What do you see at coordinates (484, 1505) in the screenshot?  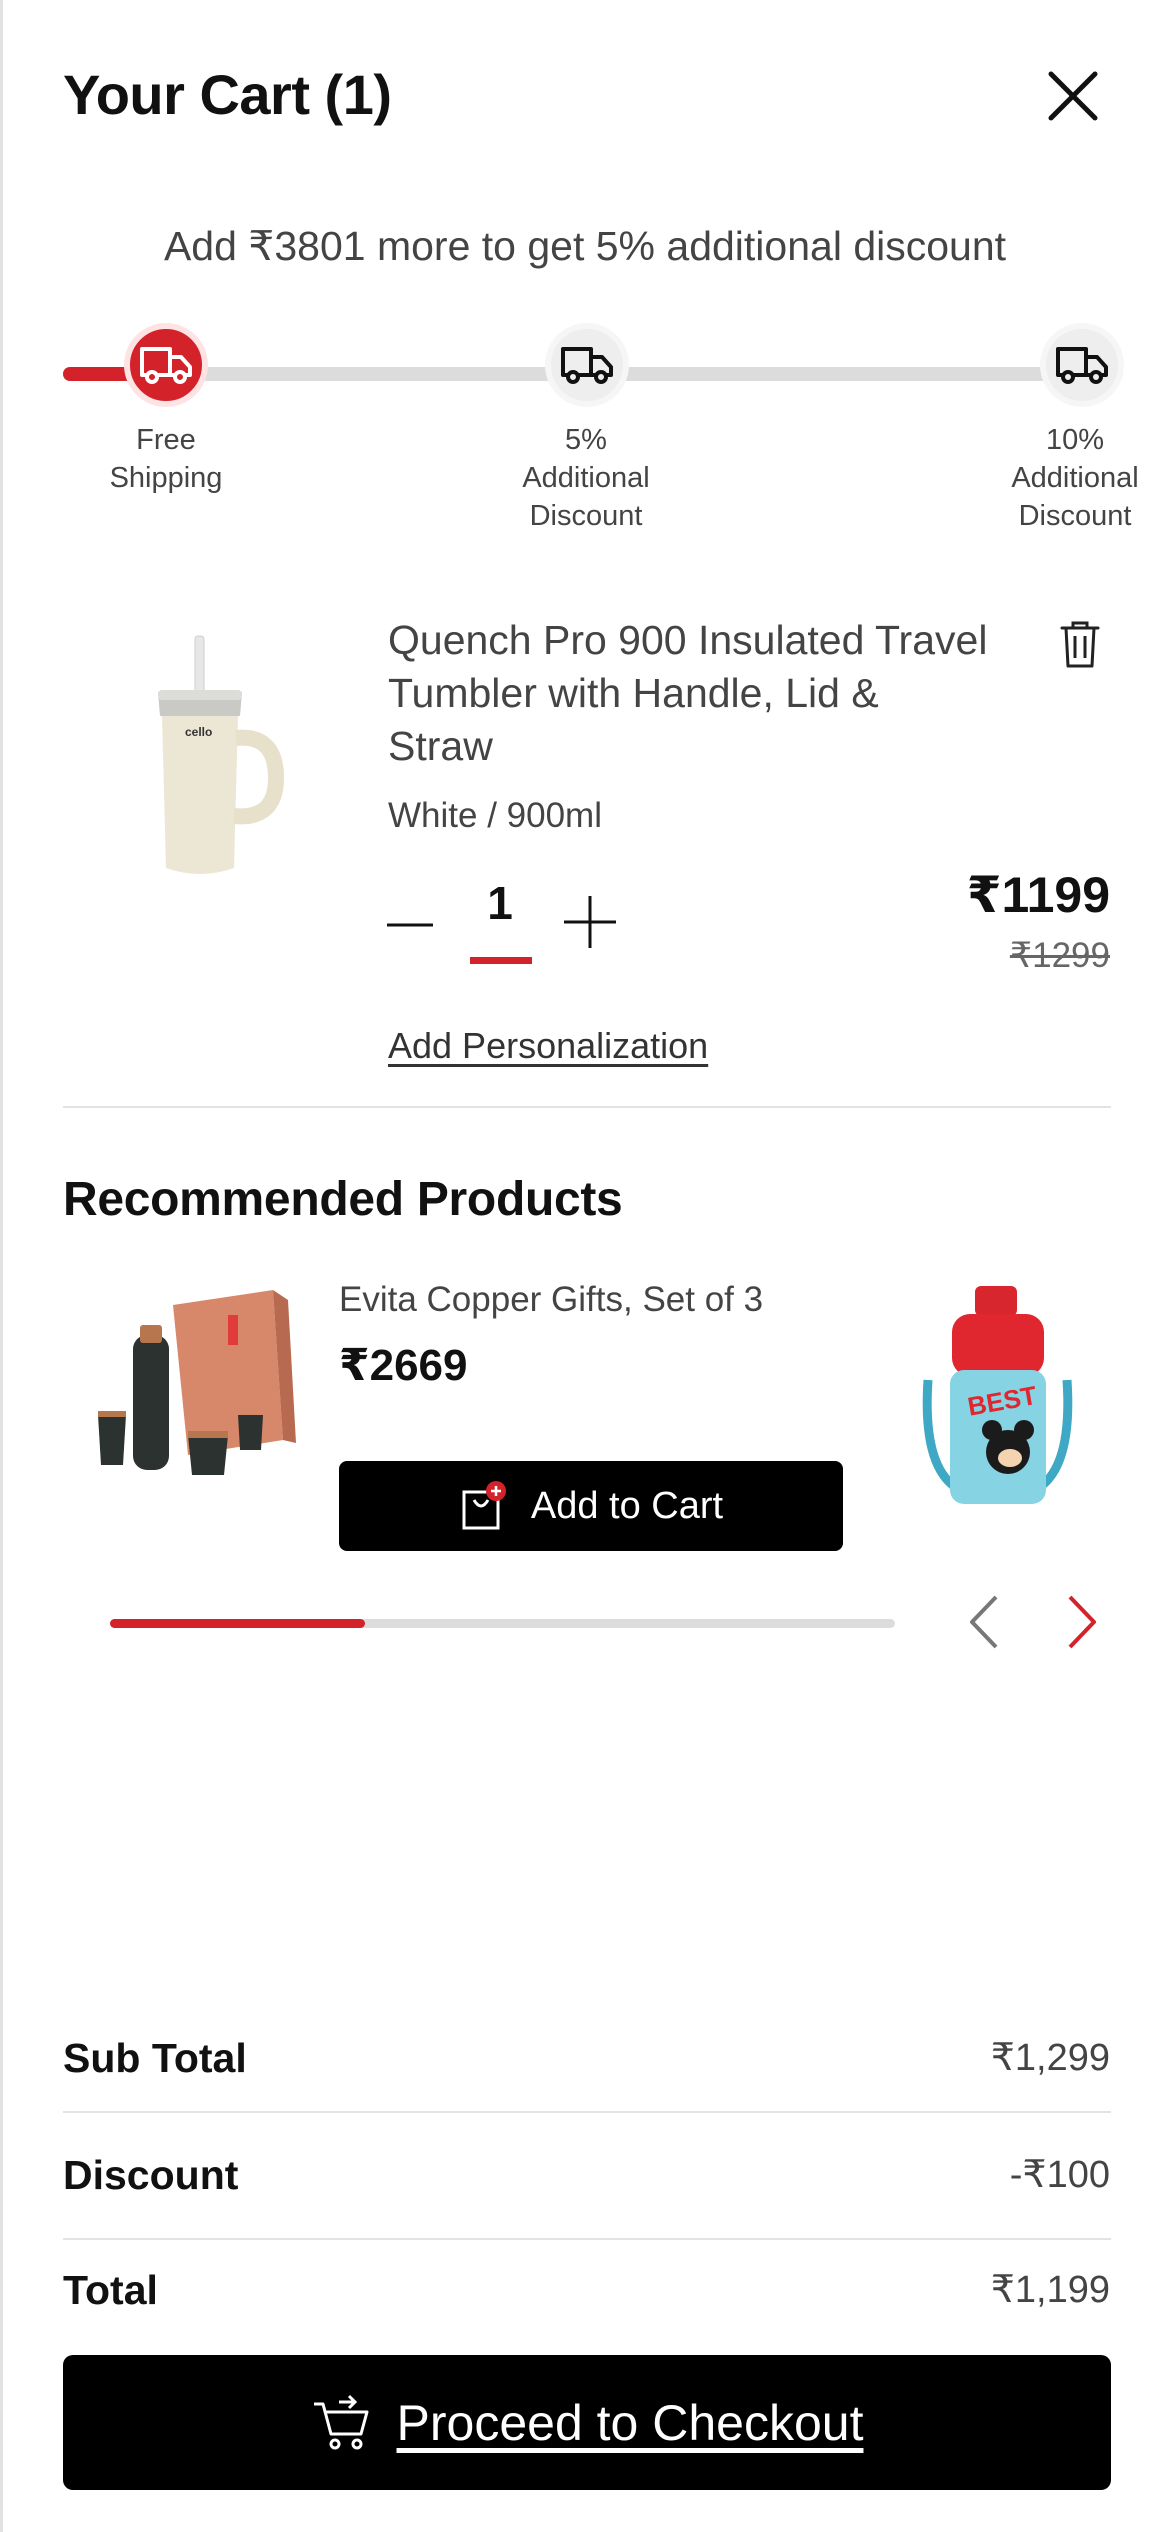 I see `shopping-bag-plus-icon` at bounding box center [484, 1505].